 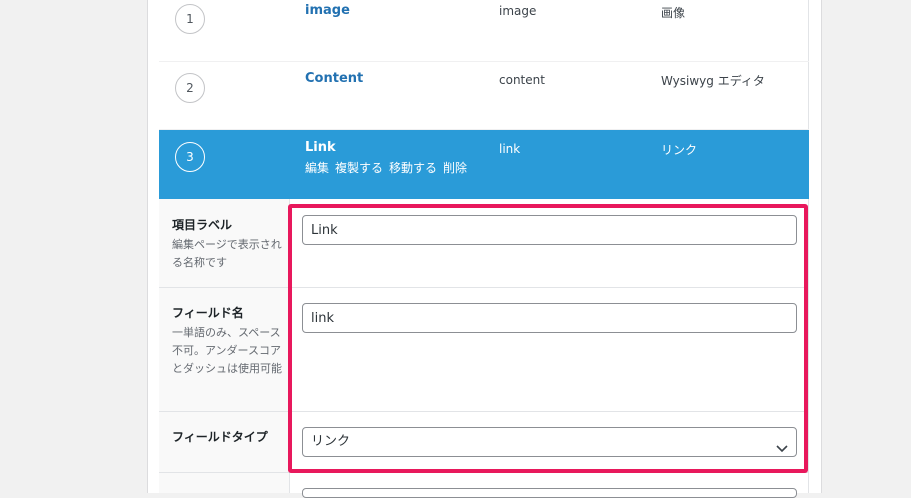 What do you see at coordinates (522, 80) in the screenshot?
I see `field-name: content` at bounding box center [522, 80].